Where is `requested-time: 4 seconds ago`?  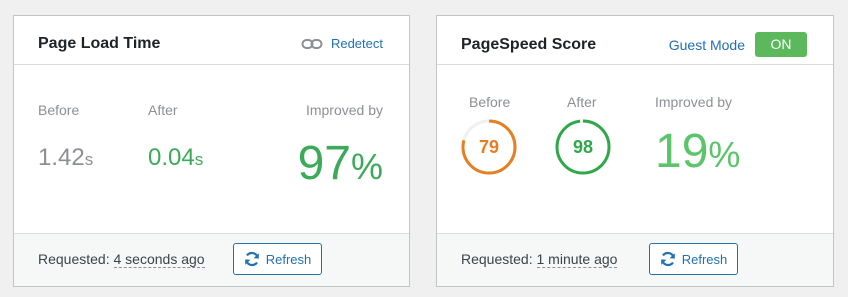 requested-time: 4 seconds ago is located at coordinates (159, 259).